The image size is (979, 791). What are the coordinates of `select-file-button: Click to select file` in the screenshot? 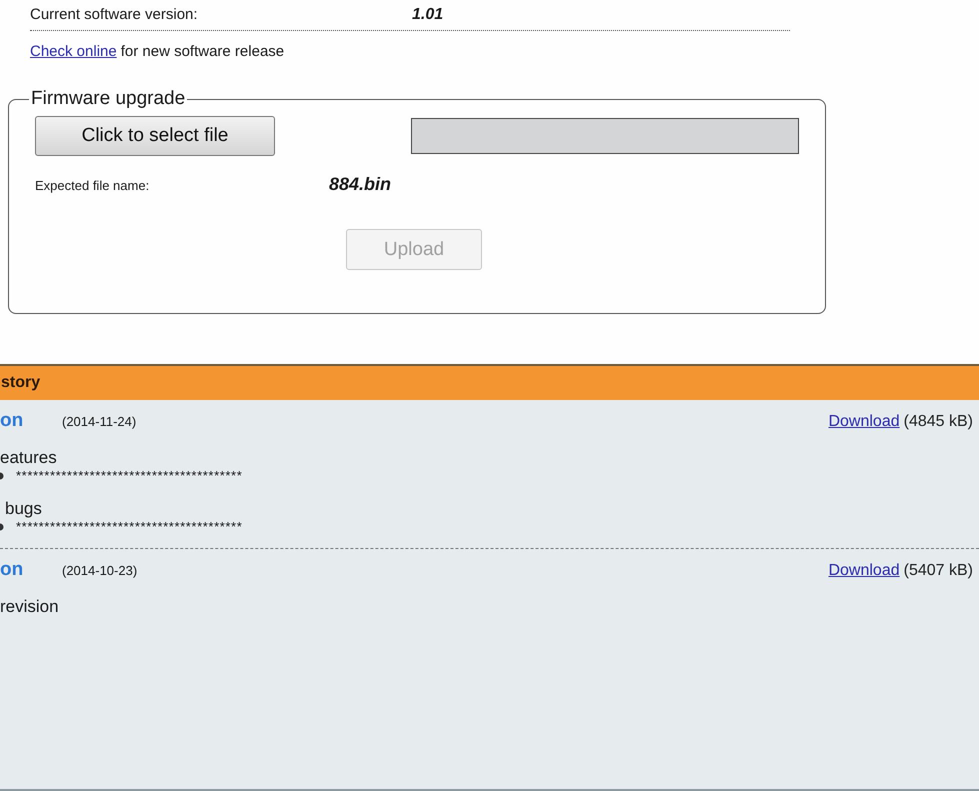 It's located at (155, 136).